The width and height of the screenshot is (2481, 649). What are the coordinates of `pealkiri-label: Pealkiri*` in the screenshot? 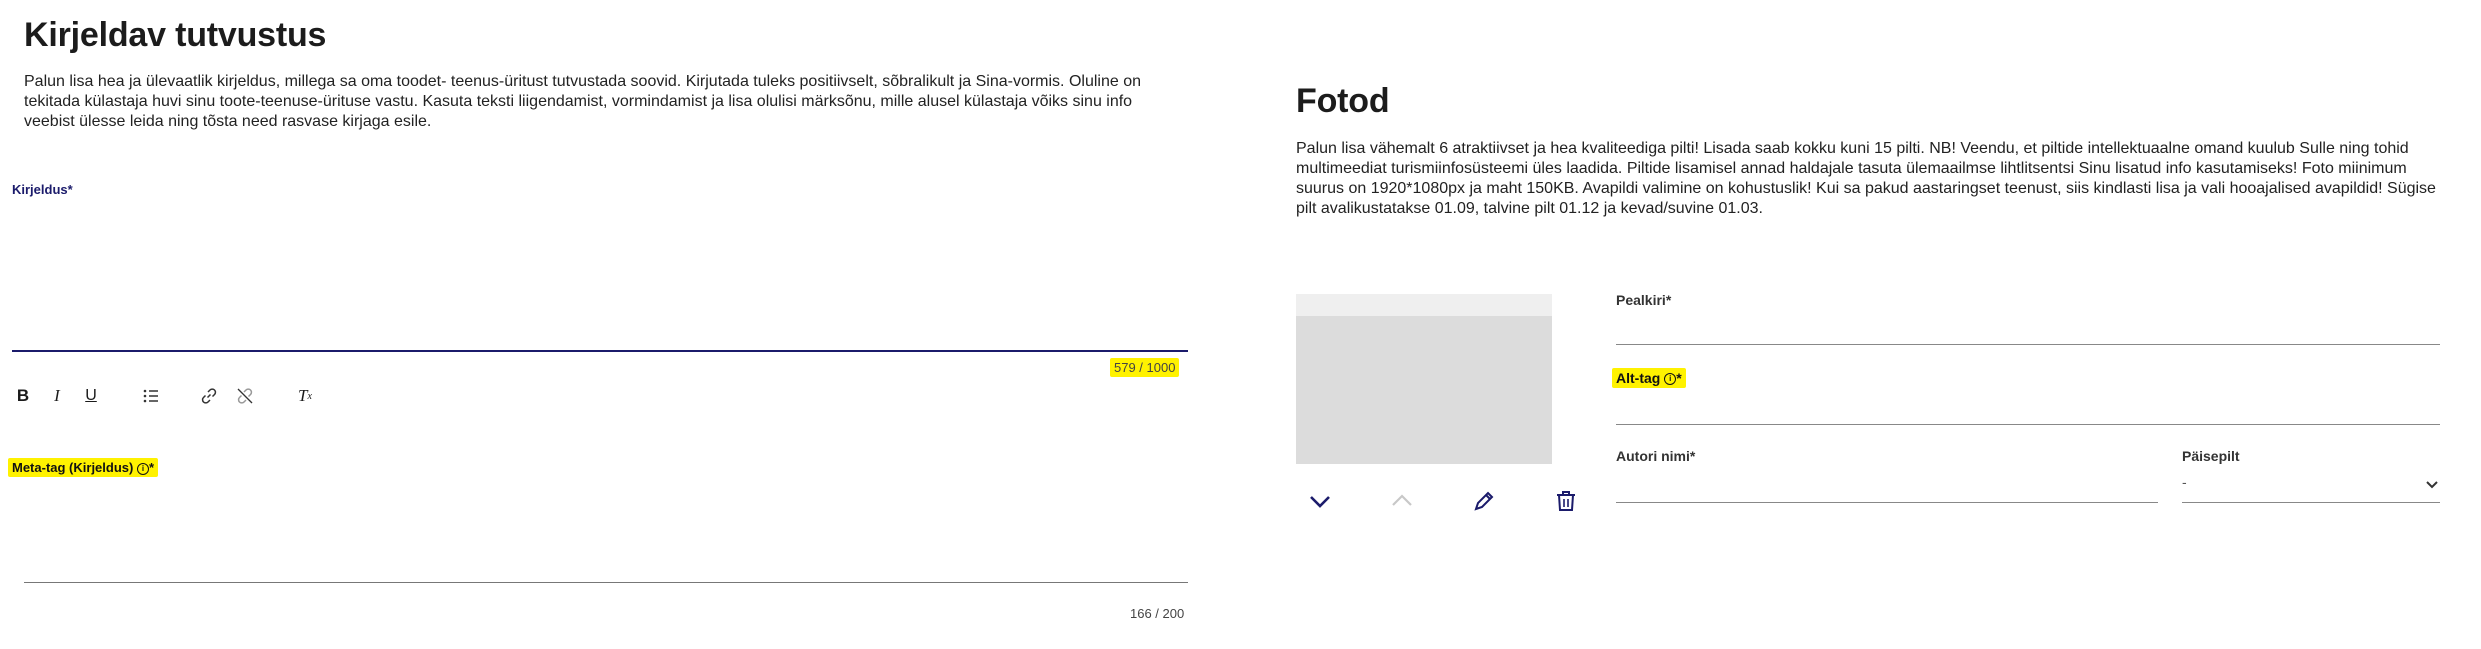 It's located at (1644, 300).